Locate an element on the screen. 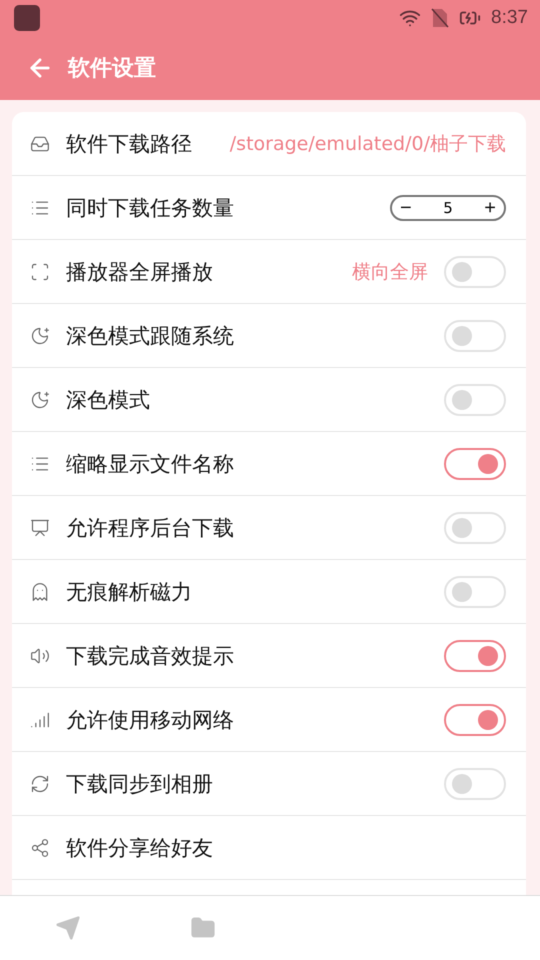 The height and width of the screenshot is (960, 540). plus-button: + is located at coordinates (490, 208).